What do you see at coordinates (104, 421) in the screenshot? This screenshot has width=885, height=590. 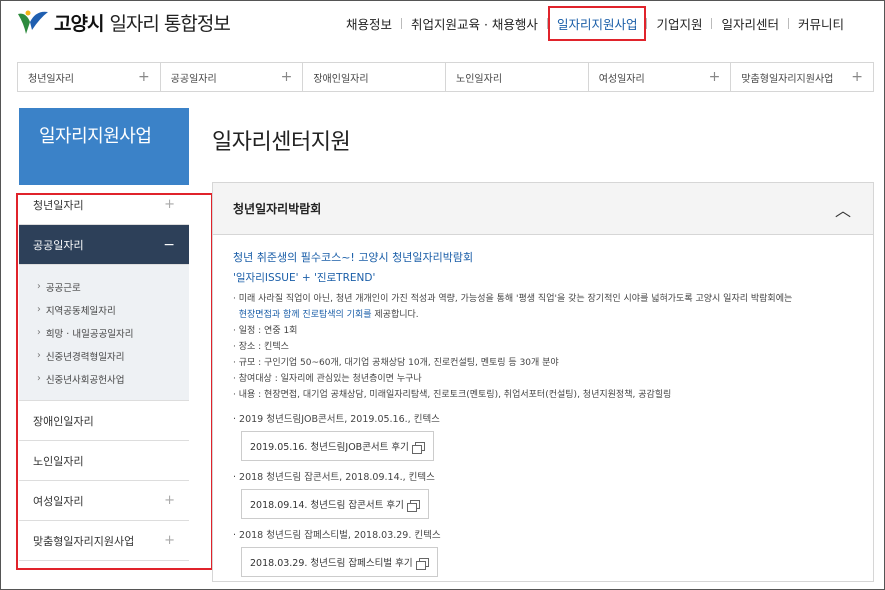 I see `sidebar-item-disabled: 장애인일자리` at bounding box center [104, 421].